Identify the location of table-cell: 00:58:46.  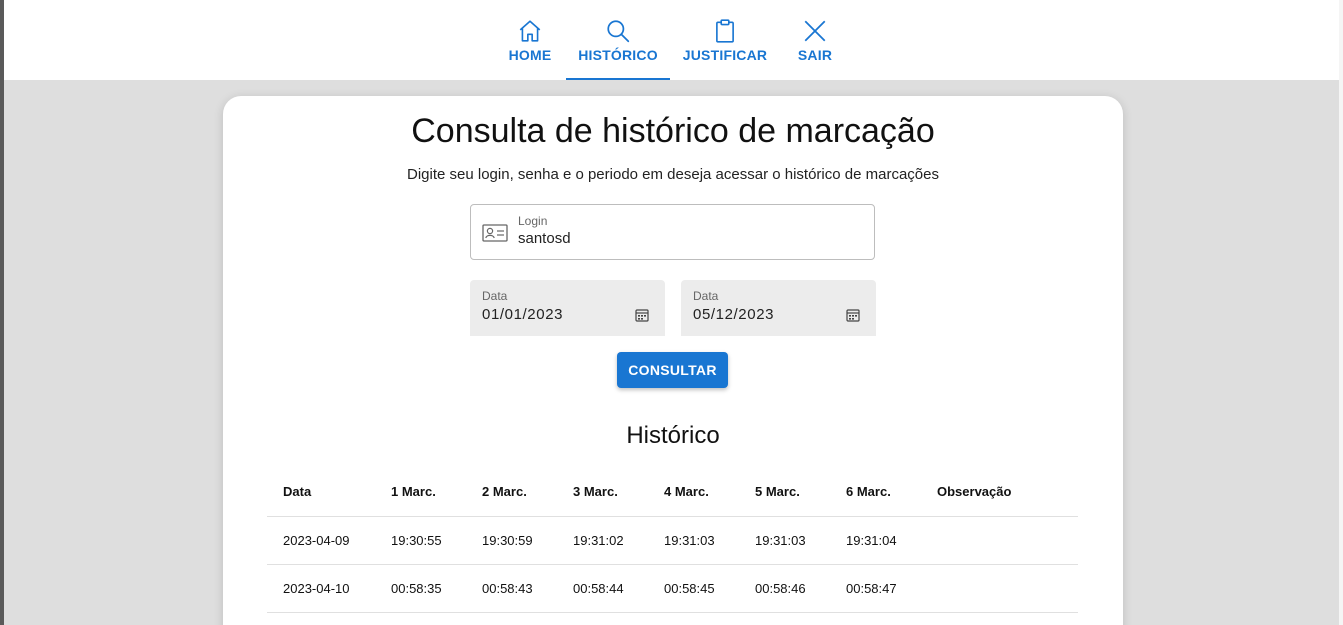
(784, 588).